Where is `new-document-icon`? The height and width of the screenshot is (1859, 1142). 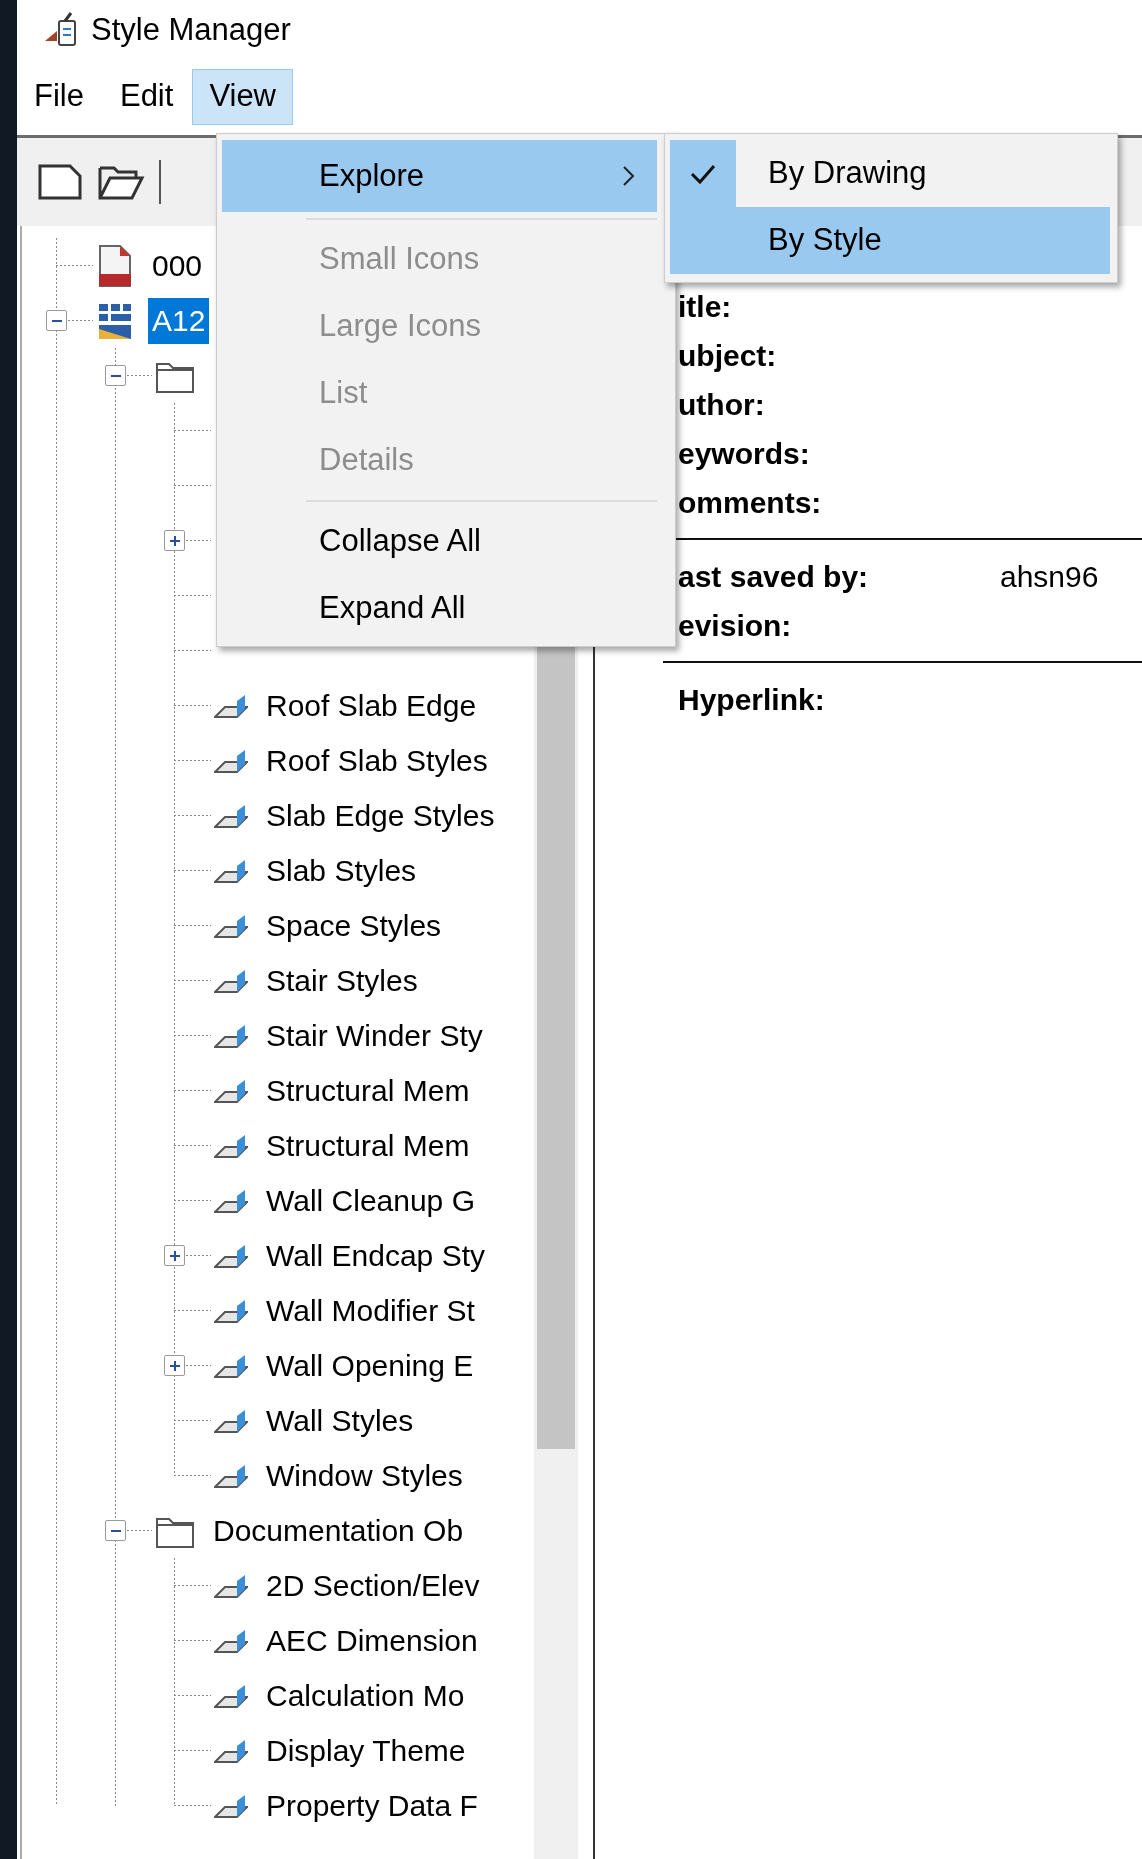
new-document-icon is located at coordinates (60, 182).